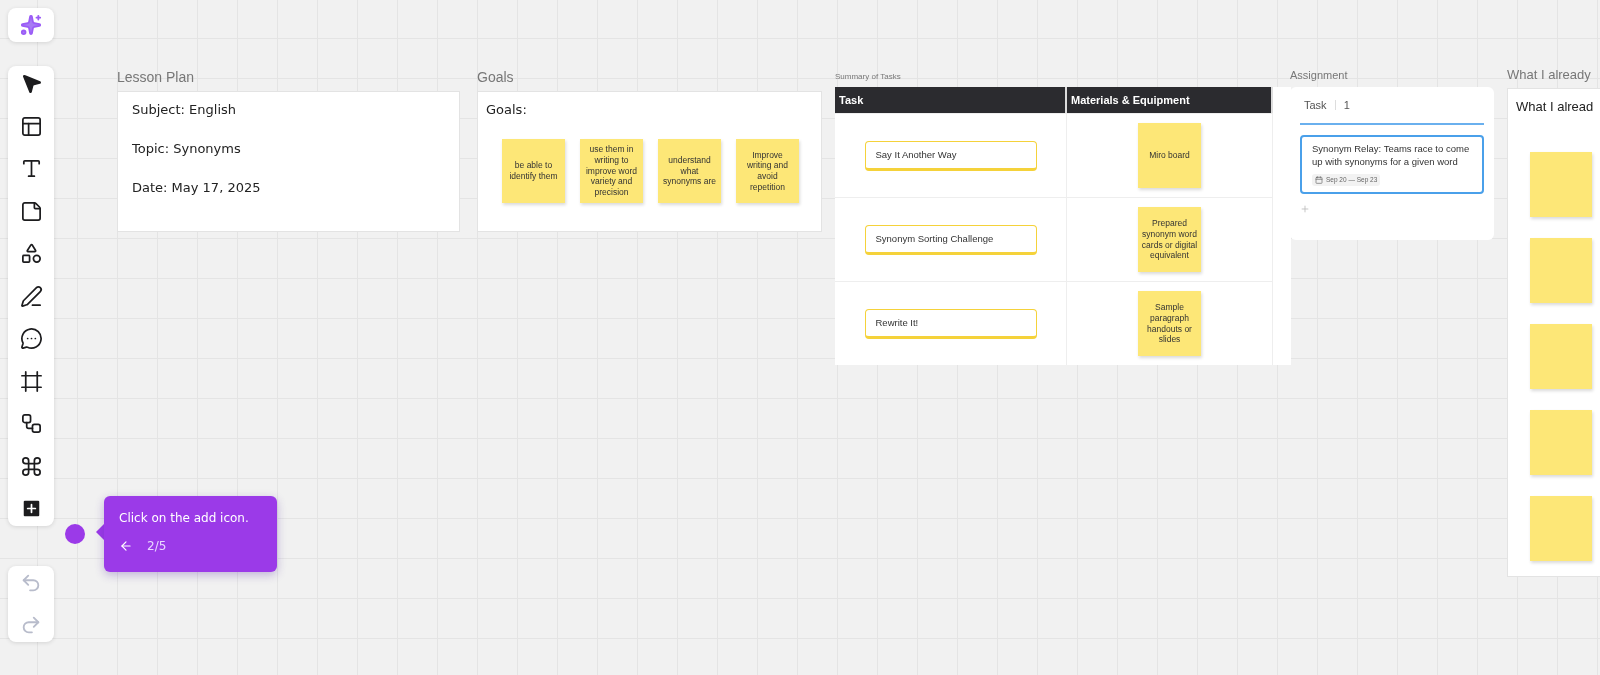  What do you see at coordinates (31, 25) in the screenshot?
I see `ai-sparkle-icon` at bounding box center [31, 25].